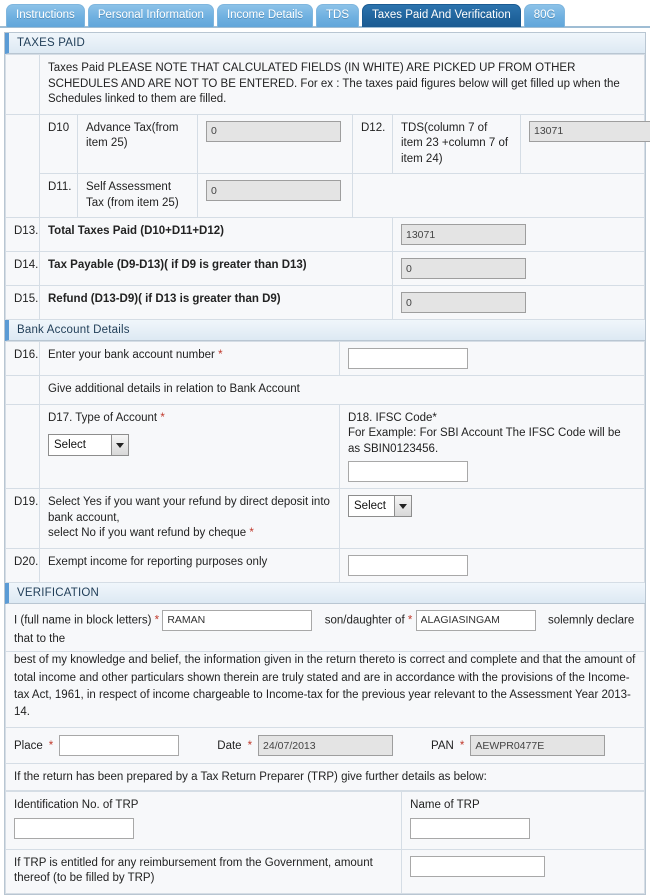 Image resolution: width=650 pixels, height=895 pixels. What do you see at coordinates (325, 593) in the screenshot?
I see `section-header-verification: VERIFICATION` at bounding box center [325, 593].